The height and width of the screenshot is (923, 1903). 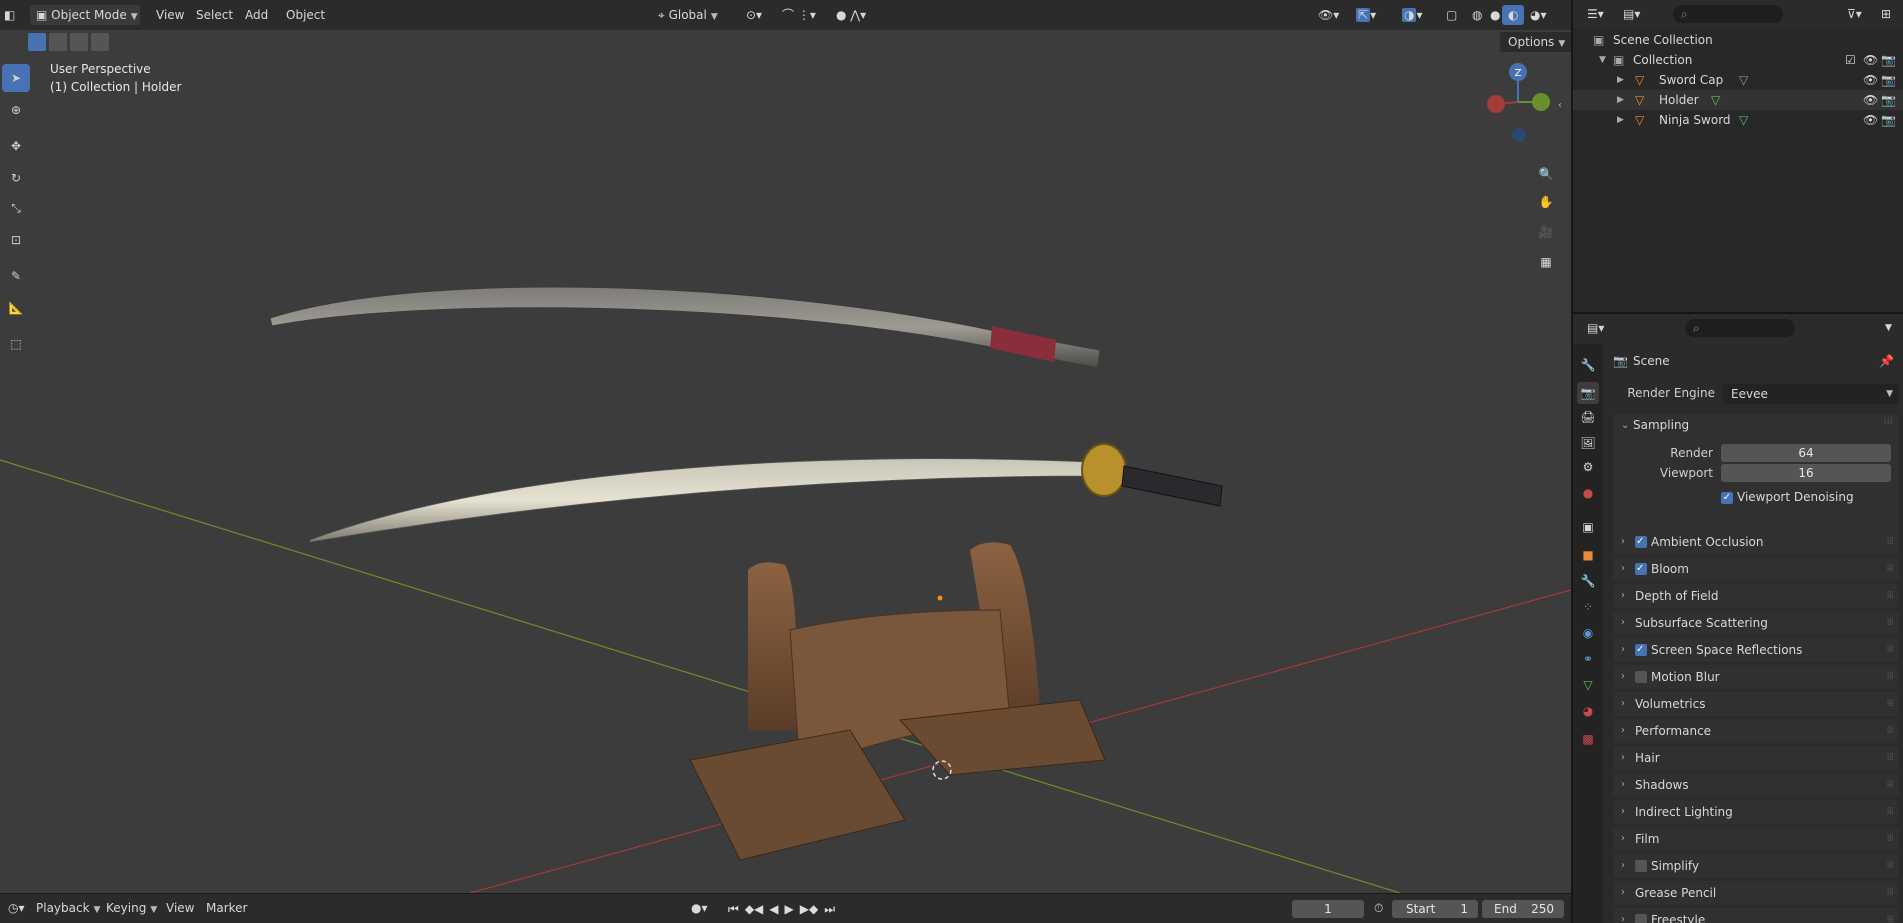 What do you see at coordinates (1738, 40) in the screenshot?
I see `outliner-row-scene-collection: ▣ Scene Collection` at bounding box center [1738, 40].